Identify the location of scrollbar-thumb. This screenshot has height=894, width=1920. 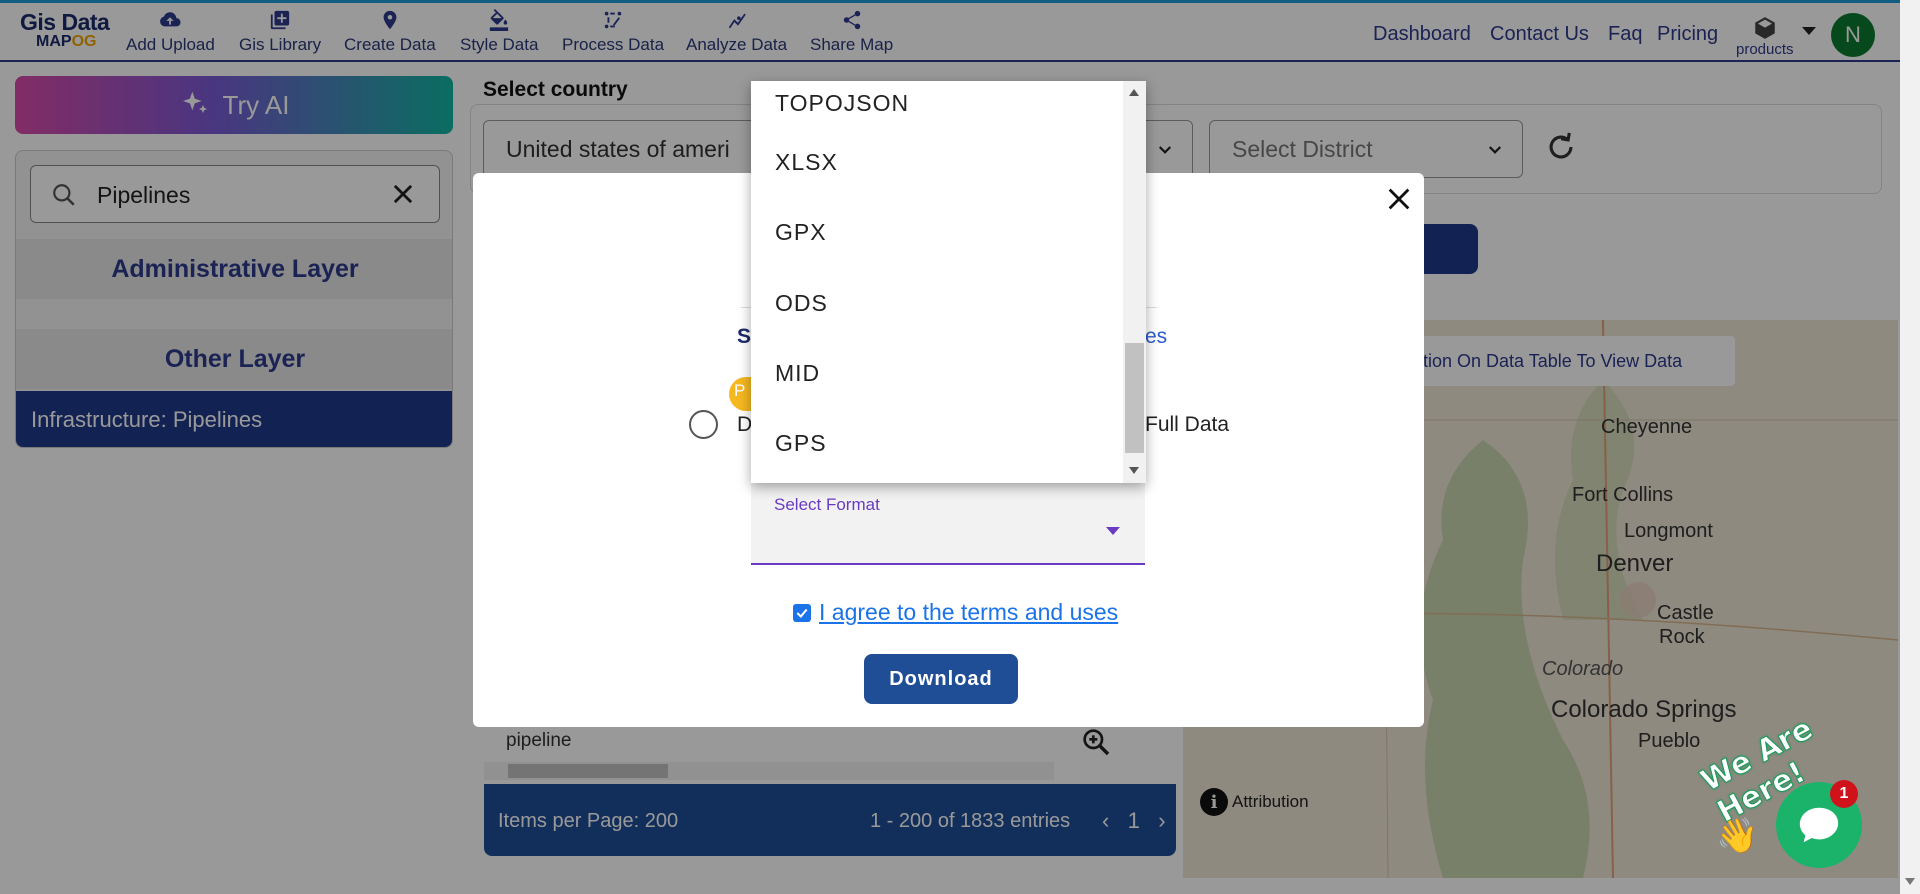
(1134, 398).